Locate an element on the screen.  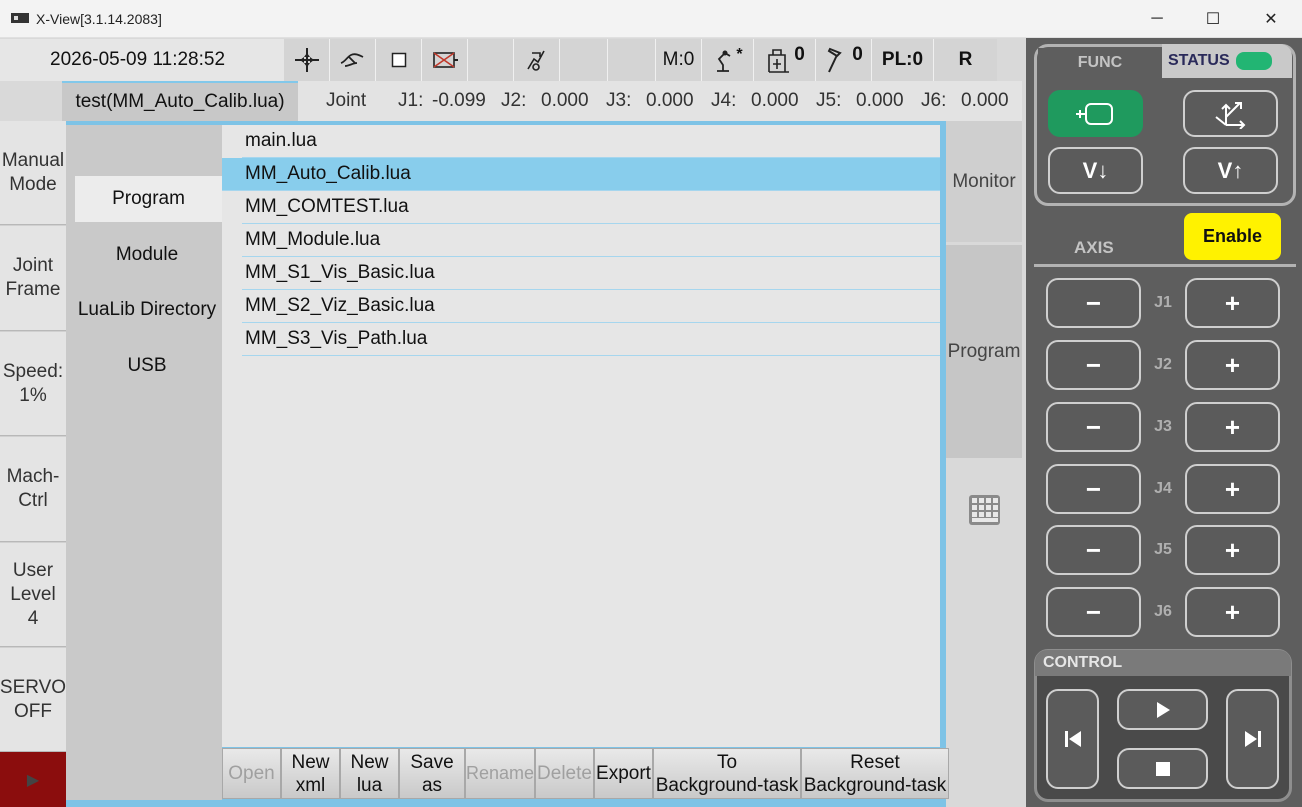
minimize-button: ─ is located at coordinates (1157, 19).